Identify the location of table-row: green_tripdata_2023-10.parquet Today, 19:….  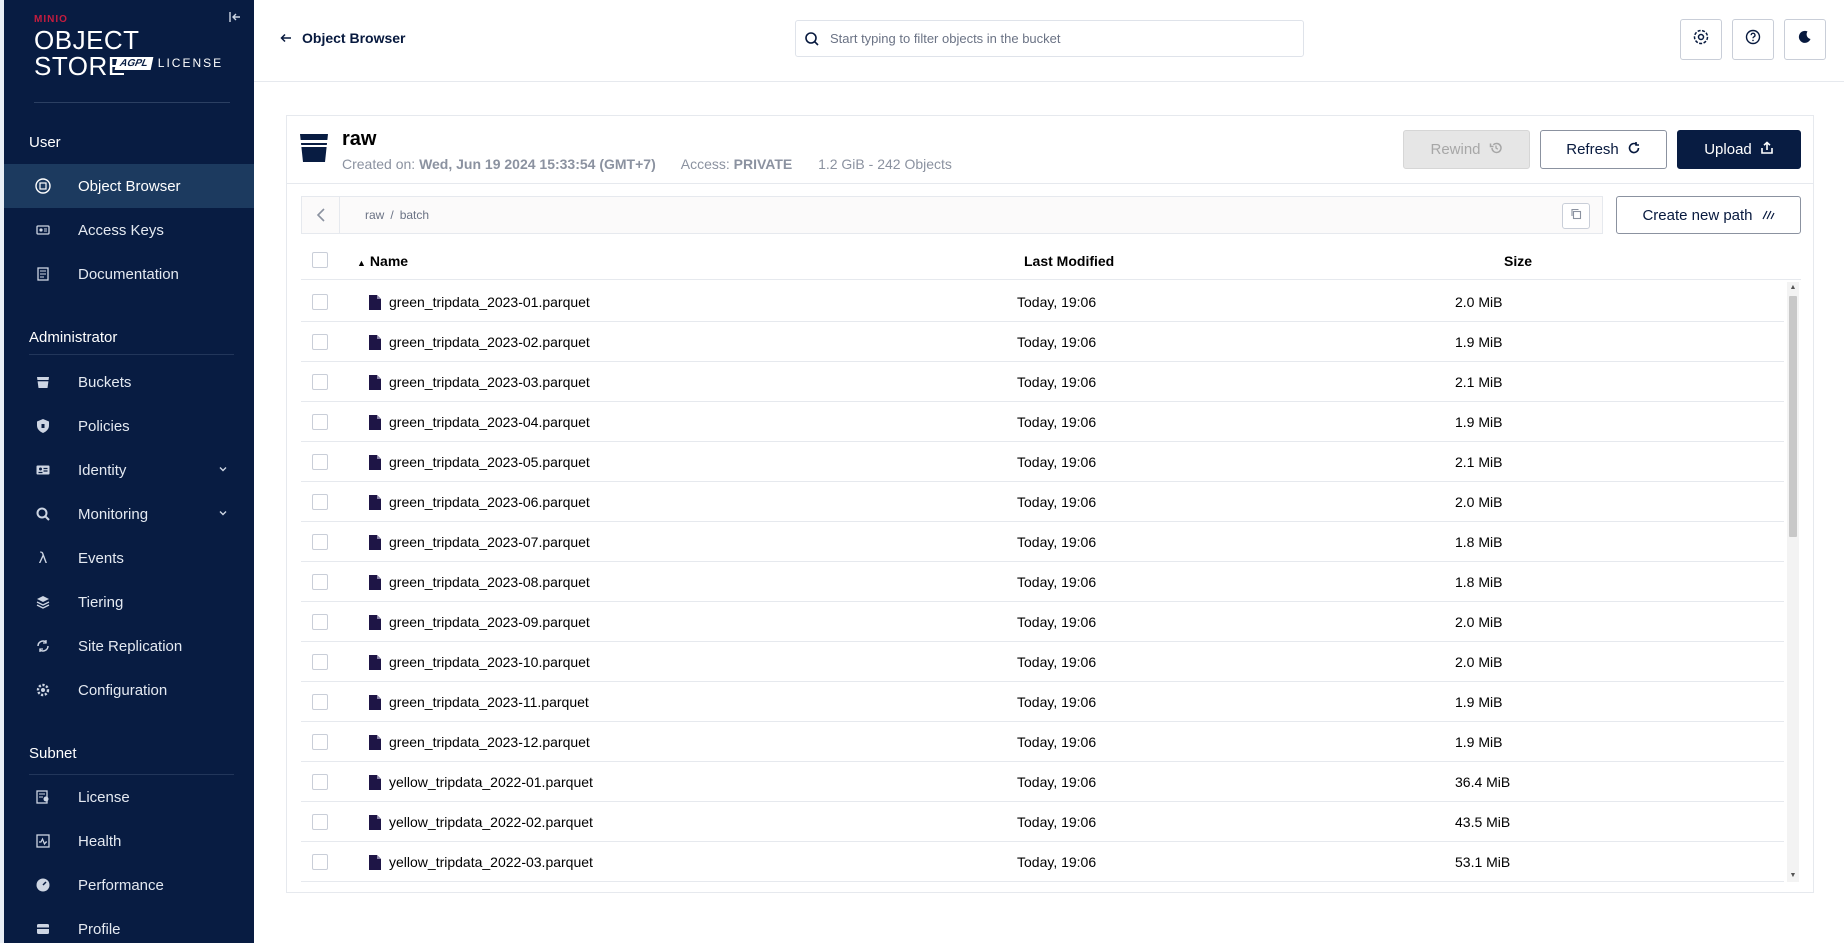
(1042, 662).